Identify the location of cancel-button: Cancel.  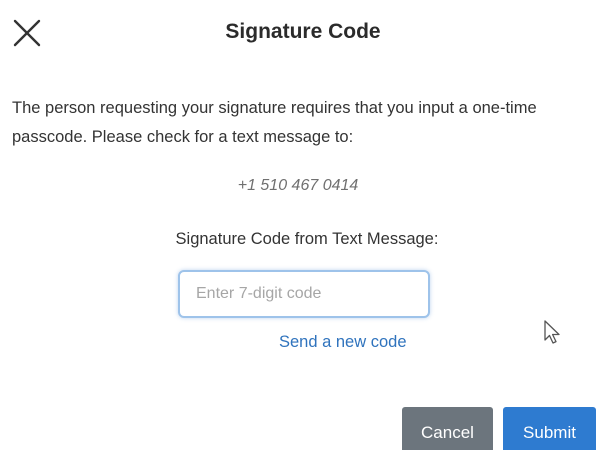
(447, 428).